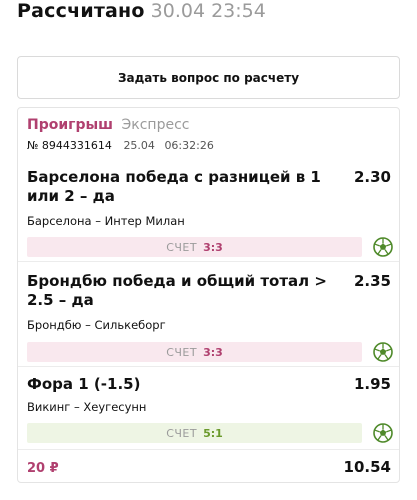 The height and width of the screenshot is (500, 417). Describe the element at coordinates (213, 433) in the screenshot. I see `score-value: 5:1` at that location.